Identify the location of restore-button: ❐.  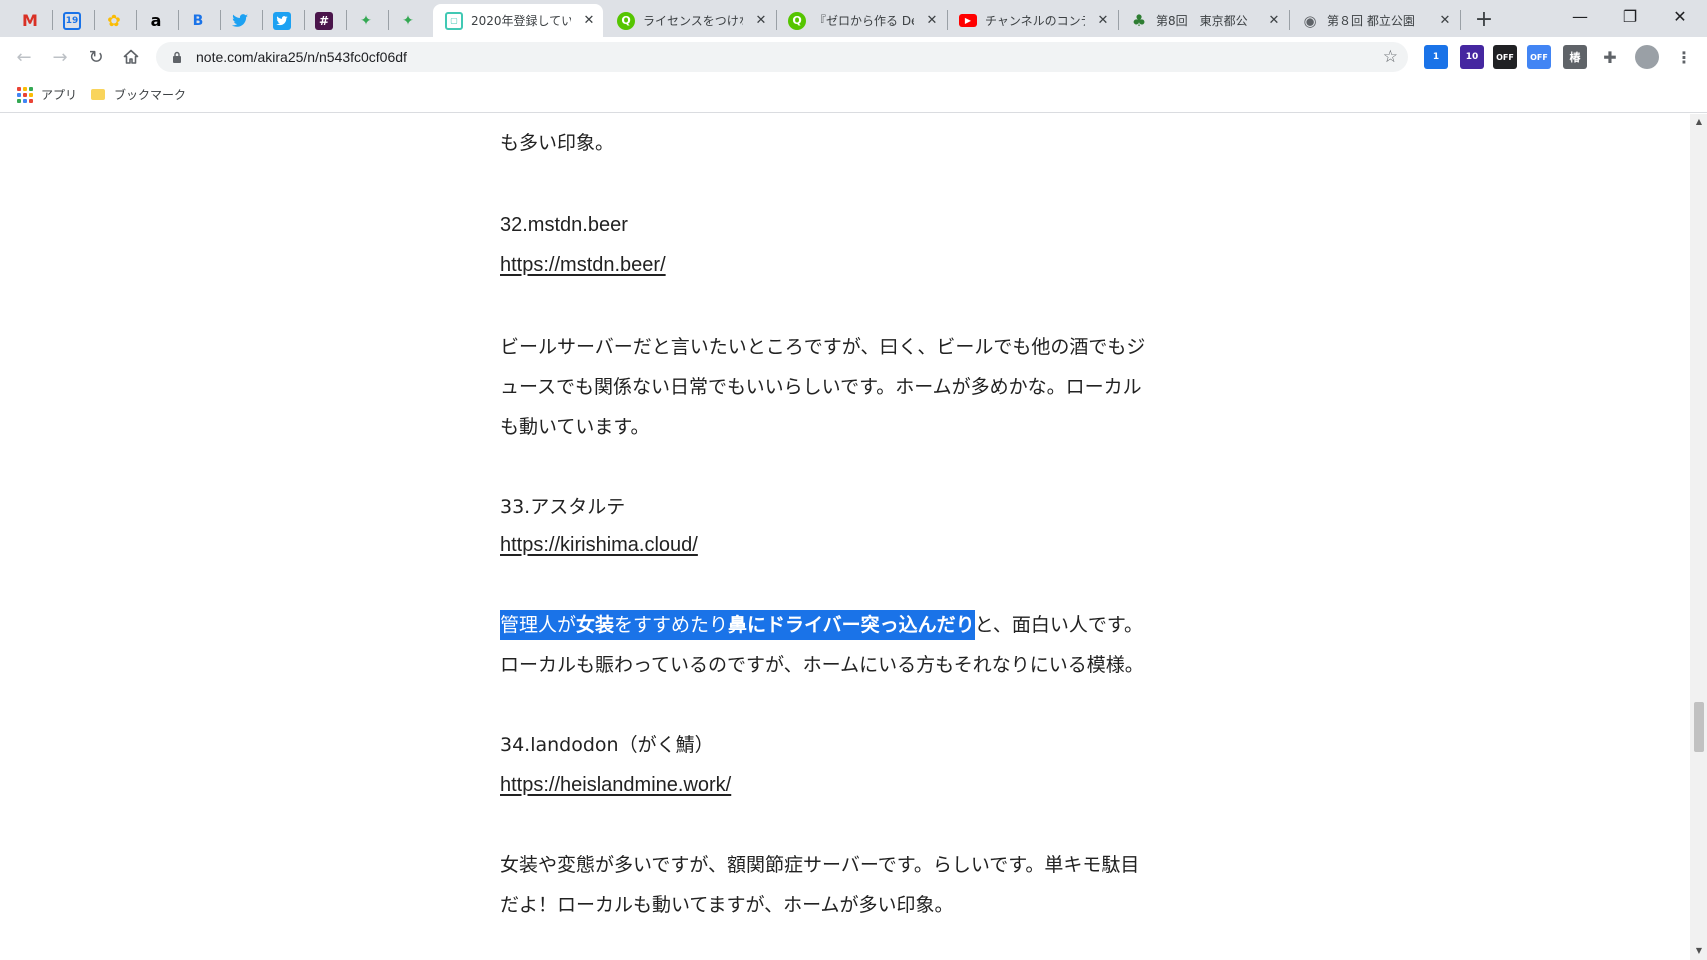
(1630, 16).